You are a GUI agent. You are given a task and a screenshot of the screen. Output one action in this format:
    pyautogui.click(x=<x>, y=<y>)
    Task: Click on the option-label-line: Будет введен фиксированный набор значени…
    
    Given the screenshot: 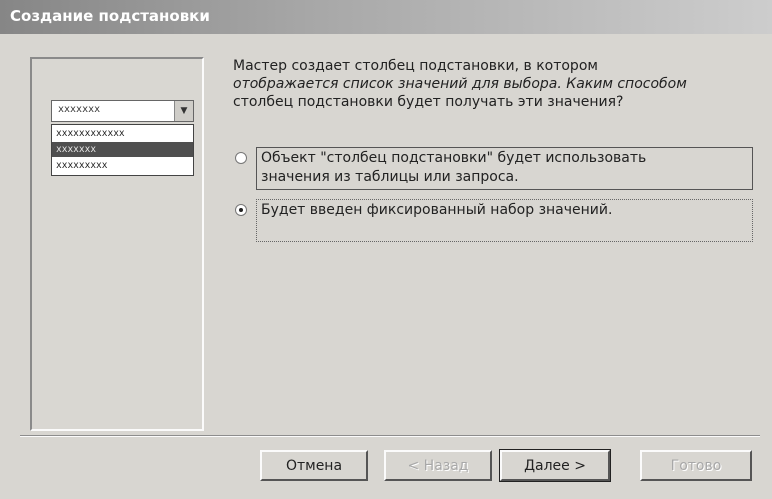 What is the action you would take?
    pyautogui.click(x=437, y=210)
    